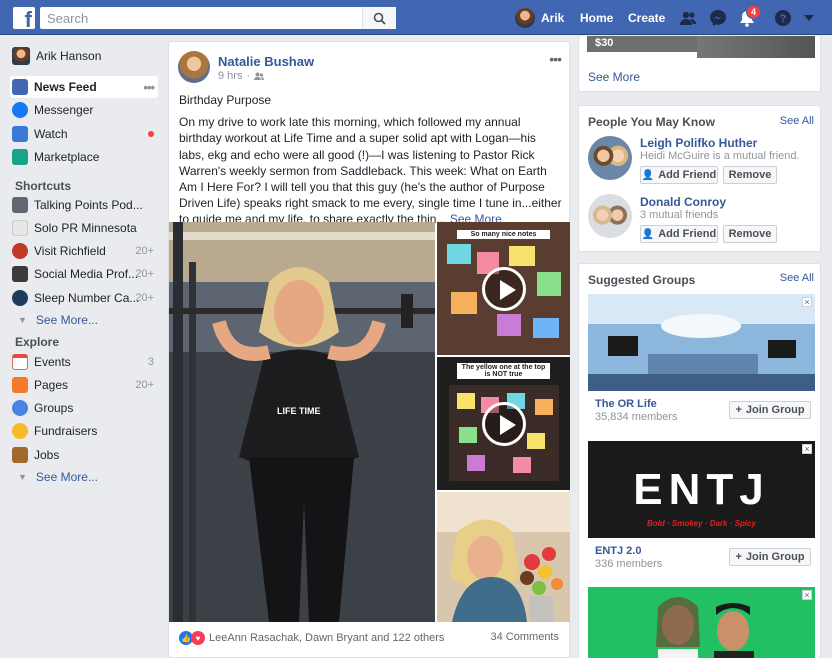 The image size is (832, 658). Describe the element at coordinates (688, 18) in the screenshot. I see `friend-requests-icon` at that location.